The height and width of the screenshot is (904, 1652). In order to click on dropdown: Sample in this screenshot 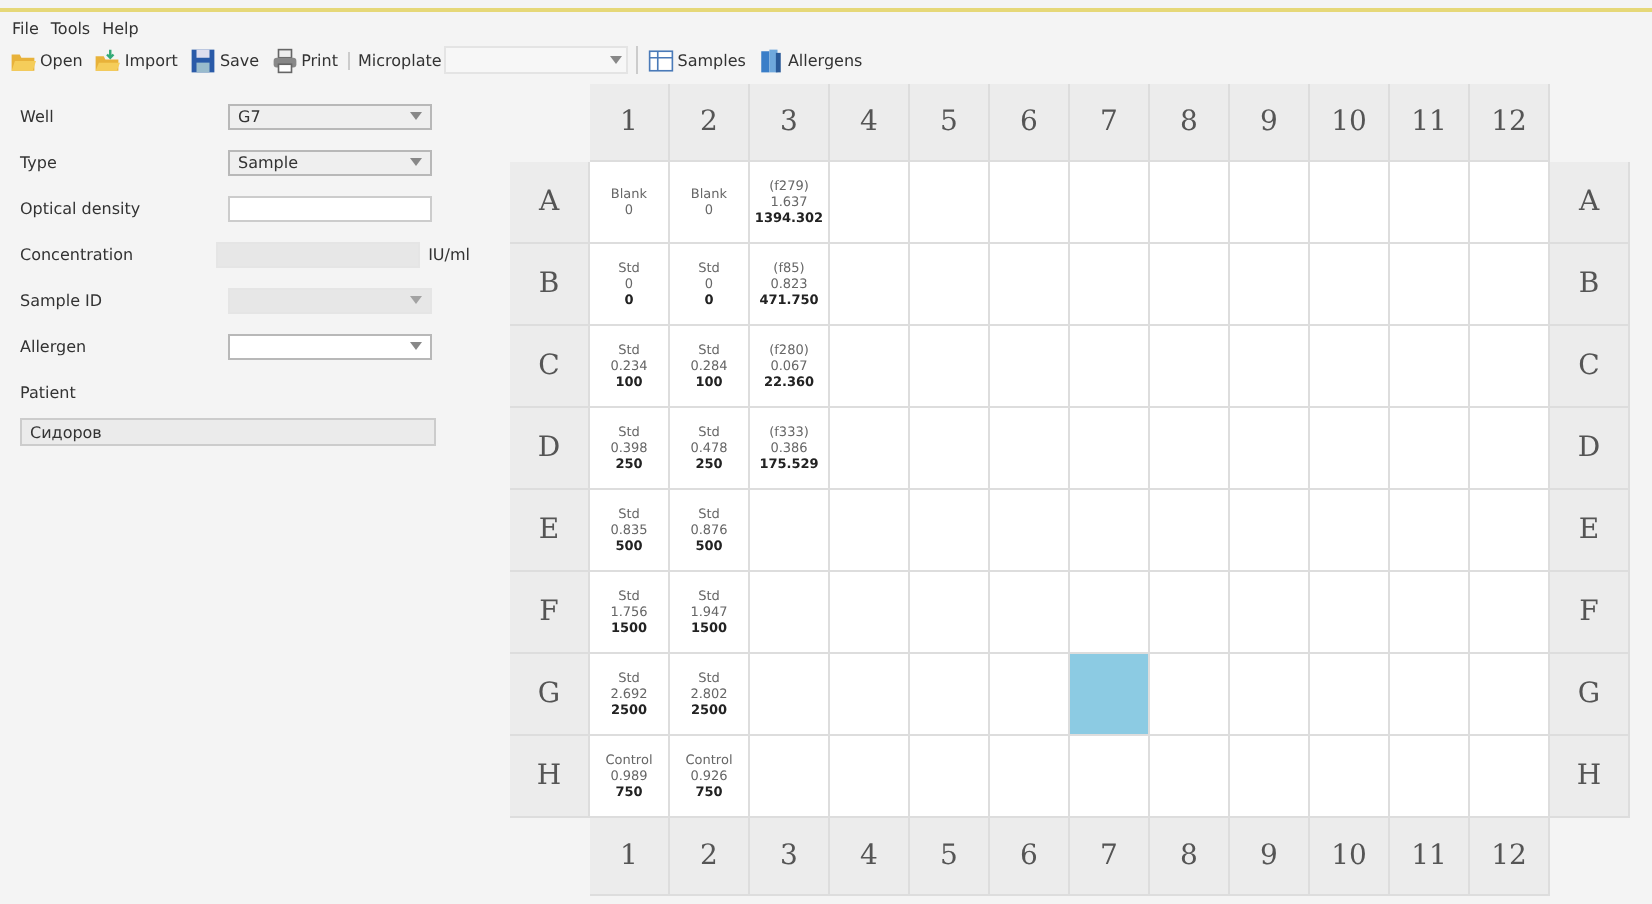, I will do `click(330, 162)`.